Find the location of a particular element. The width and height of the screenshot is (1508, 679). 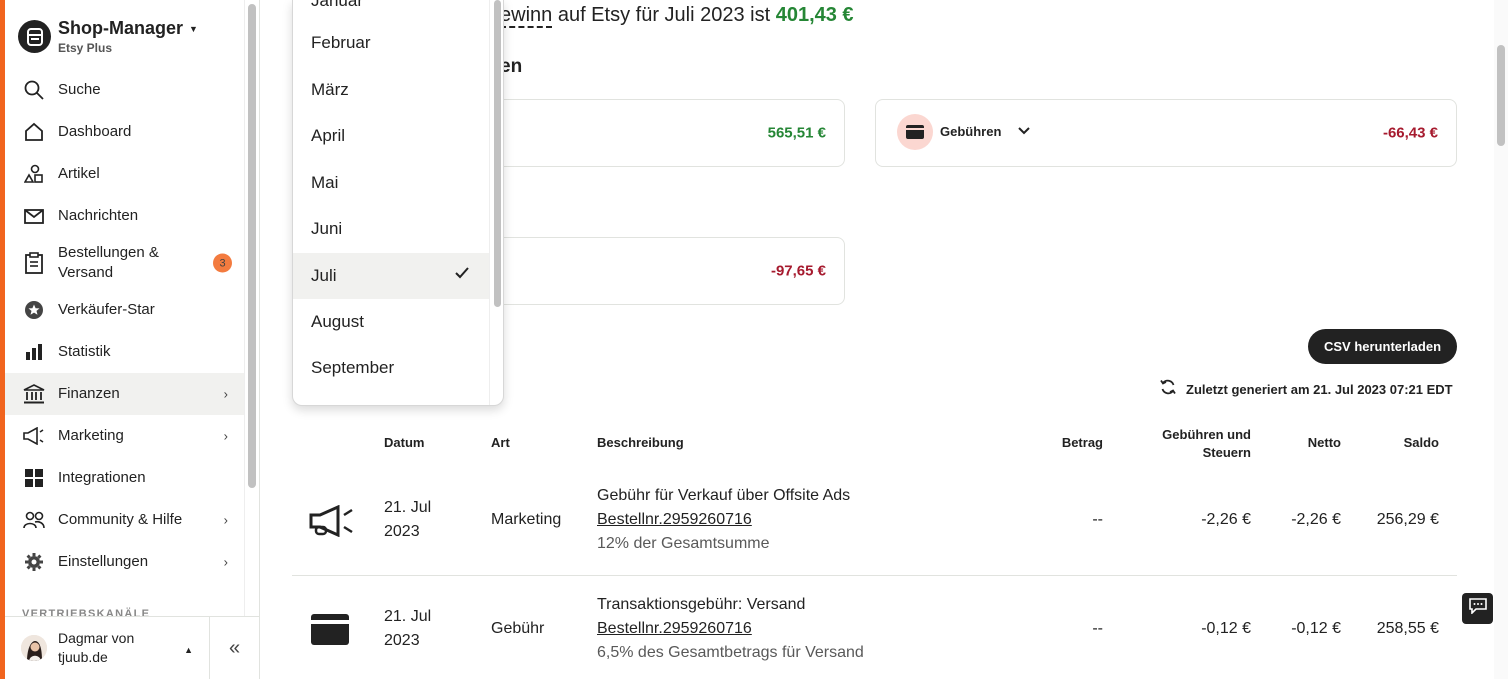

sidebar-item-community: Community & Hilfe › is located at coordinates (124, 520).